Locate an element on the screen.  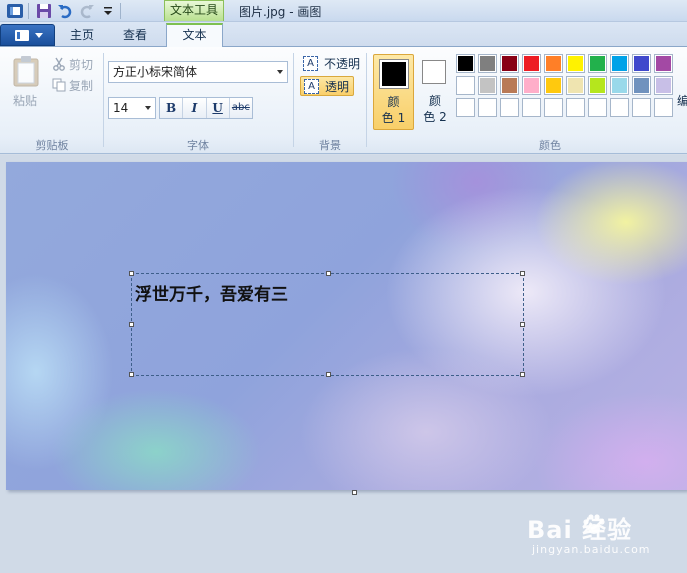
watermark-url: jingyan.baidu.com is located at coordinates (591, 549).